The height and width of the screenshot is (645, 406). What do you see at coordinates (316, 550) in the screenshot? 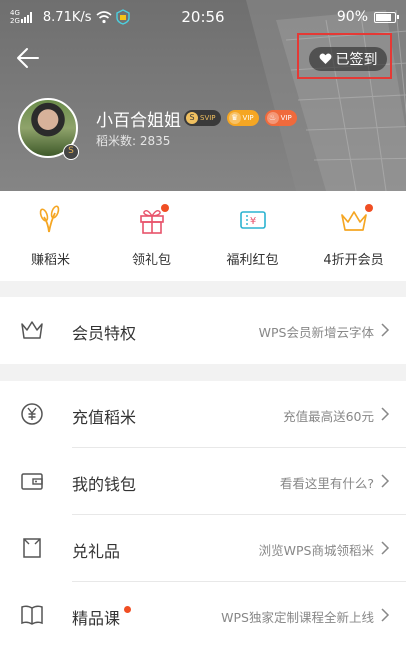
I see `row-subtitle: 浏览WPS商城领稻米` at bounding box center [316, 550].